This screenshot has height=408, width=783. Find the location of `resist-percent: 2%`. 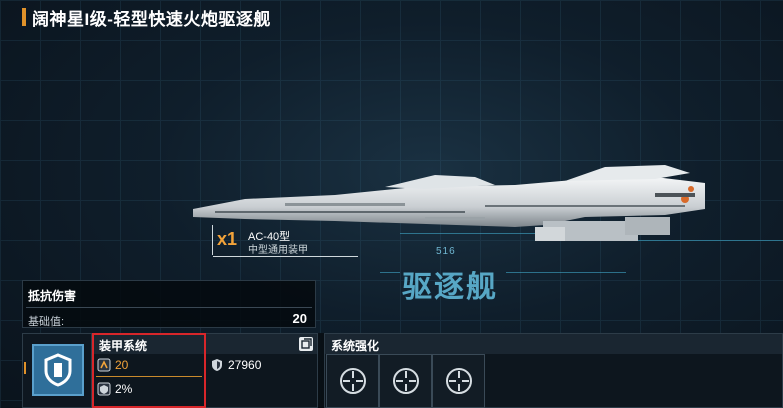

resist-percent: 2% is located at coordinates (124, 389).